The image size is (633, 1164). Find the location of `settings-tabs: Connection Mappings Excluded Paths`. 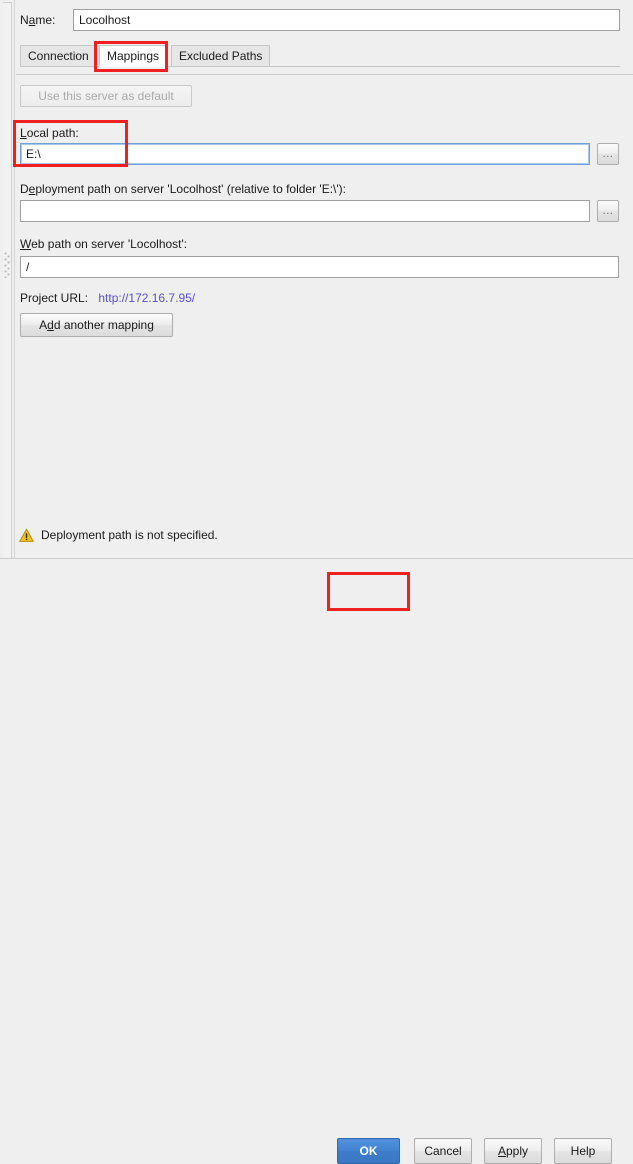

settings-tabs: Connection Mappings Excluded Paths is located at coordinates (320, 56).